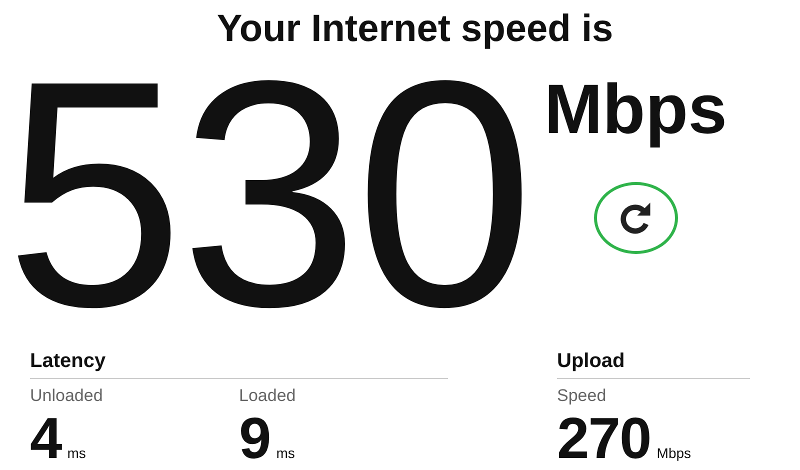 This screenshot has height=470, width=800. What do you see at coordinates (582, 396) in the screenshot?
I see `metric-label: Speed` at bounding box center [582, 396].